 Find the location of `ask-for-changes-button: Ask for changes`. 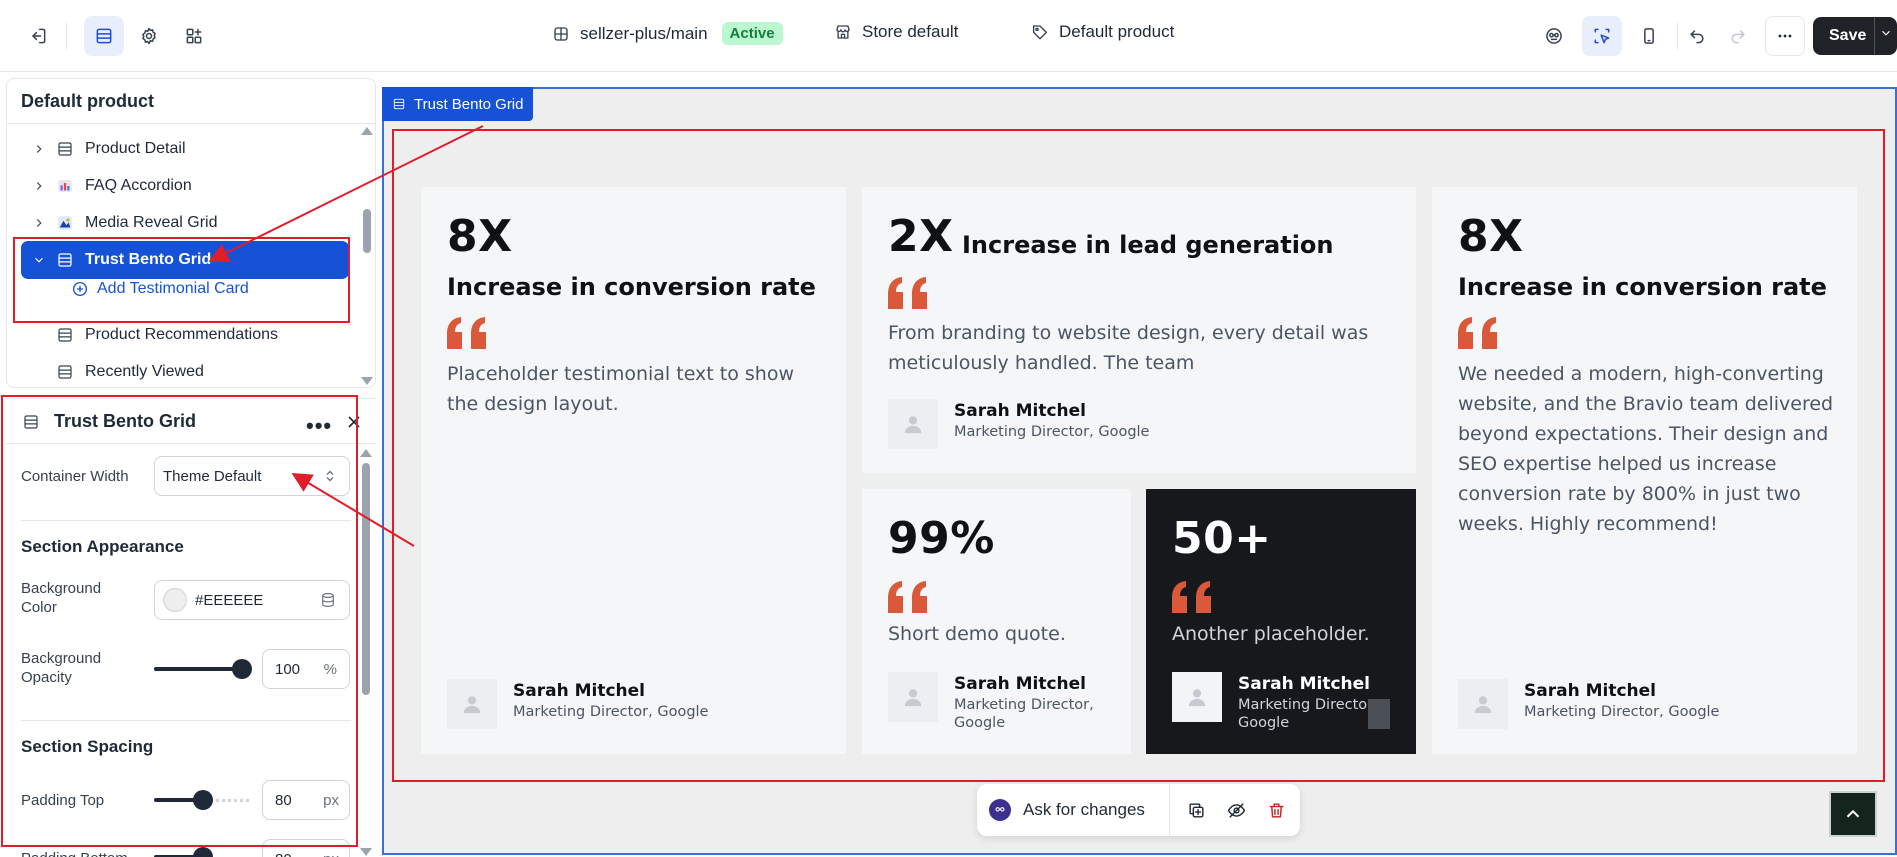

ask-for-changes-button: Ask for changes is located at coordinates (1073, 810).